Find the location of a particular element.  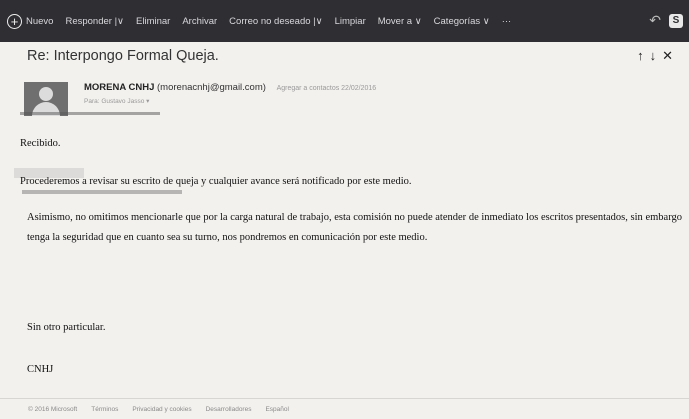

body-paragraph: Sin otro particular. is located at coordinates (66, 327).